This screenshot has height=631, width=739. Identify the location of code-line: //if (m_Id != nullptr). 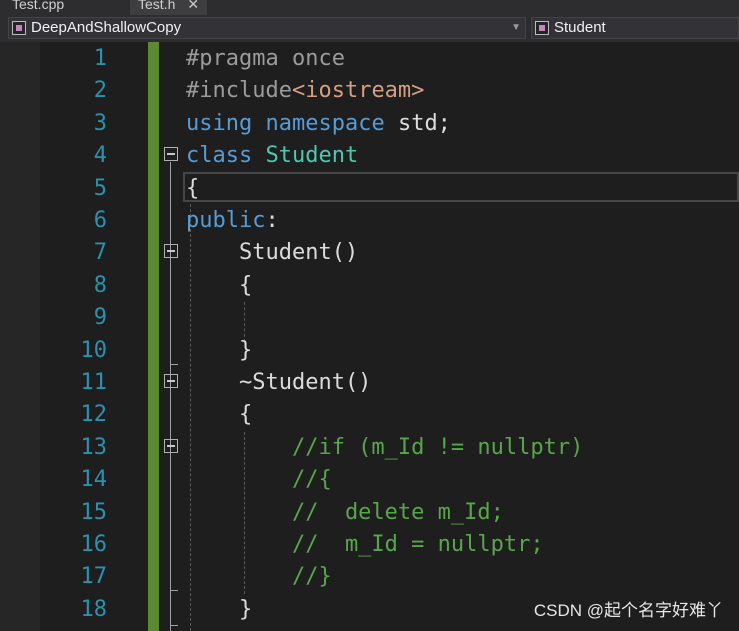
(384, 448).